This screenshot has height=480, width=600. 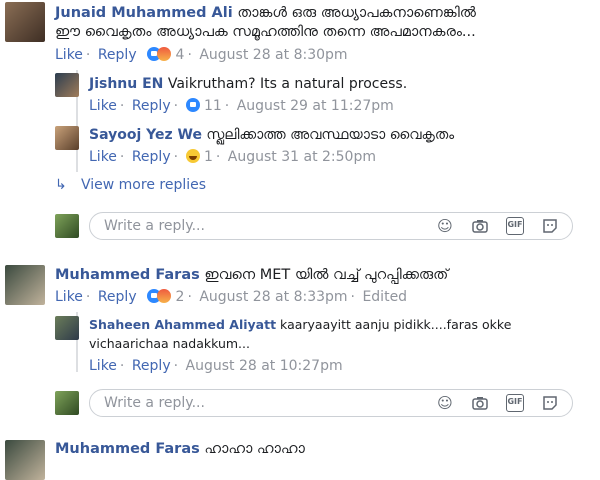 I want to click on comment-body: ഇവനെ MET യിൽ വച്ച് പുറപ്പിക്കരുത്, so click(x=326, y=275).